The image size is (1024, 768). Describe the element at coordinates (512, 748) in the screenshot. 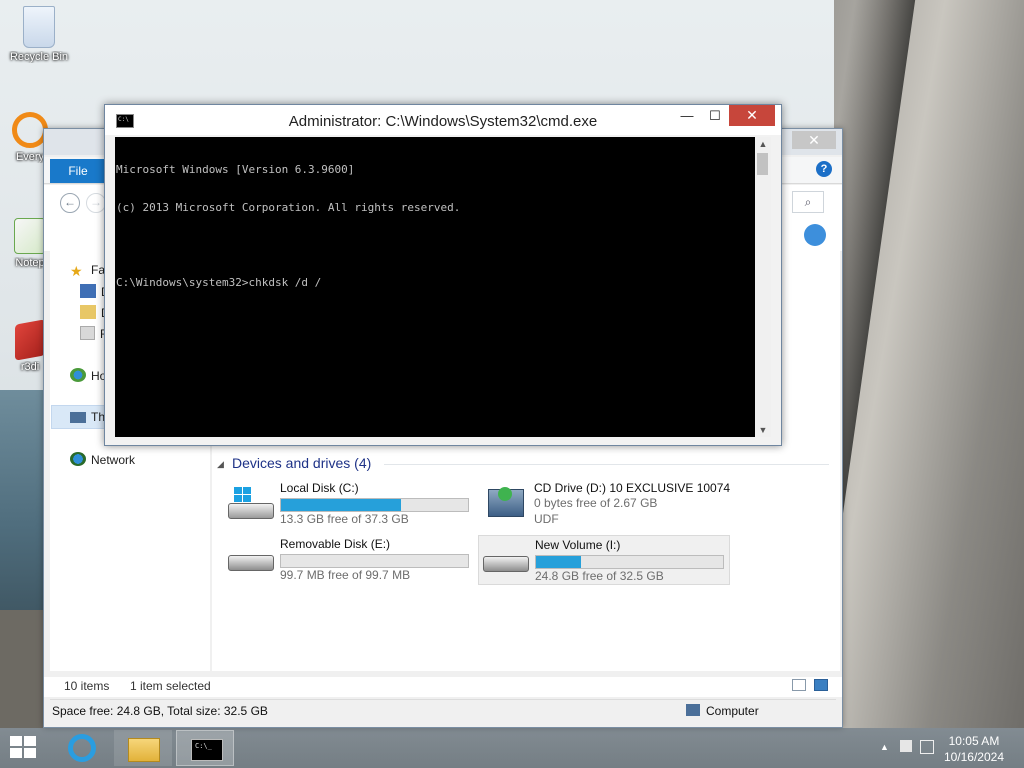

I see `taskbar: C:\_ ▲ 10:05 AM 10/16/2024` at that location.